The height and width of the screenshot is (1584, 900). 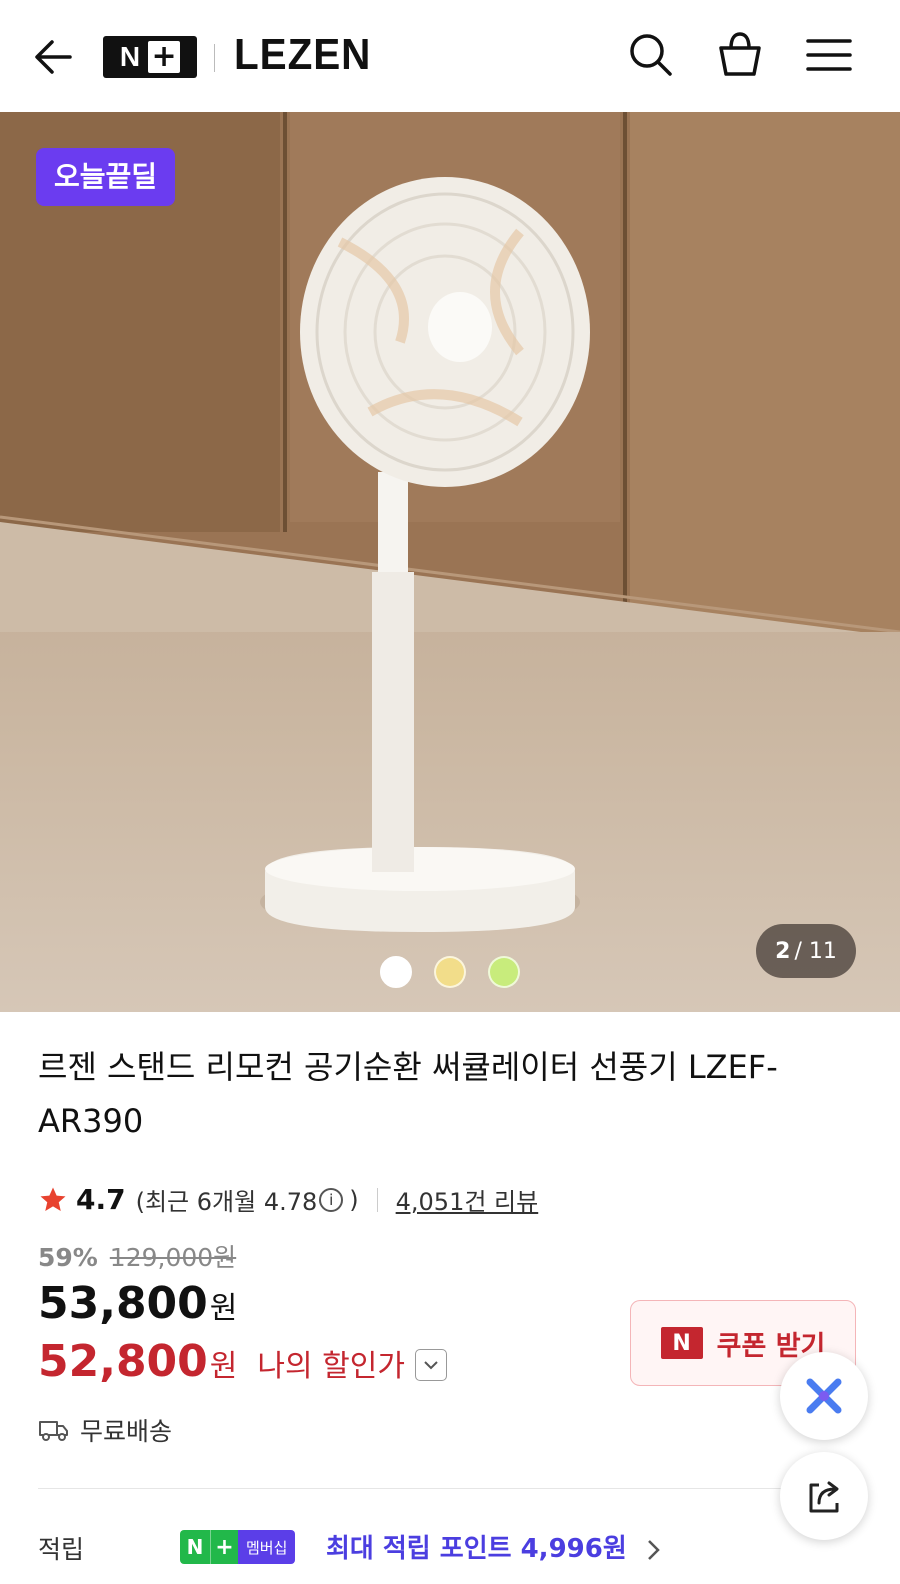 What do you see at coordinates (223, 1366) in the screenshot?
I see `my-price-currency: 원` at bounding box center [223, 1366].